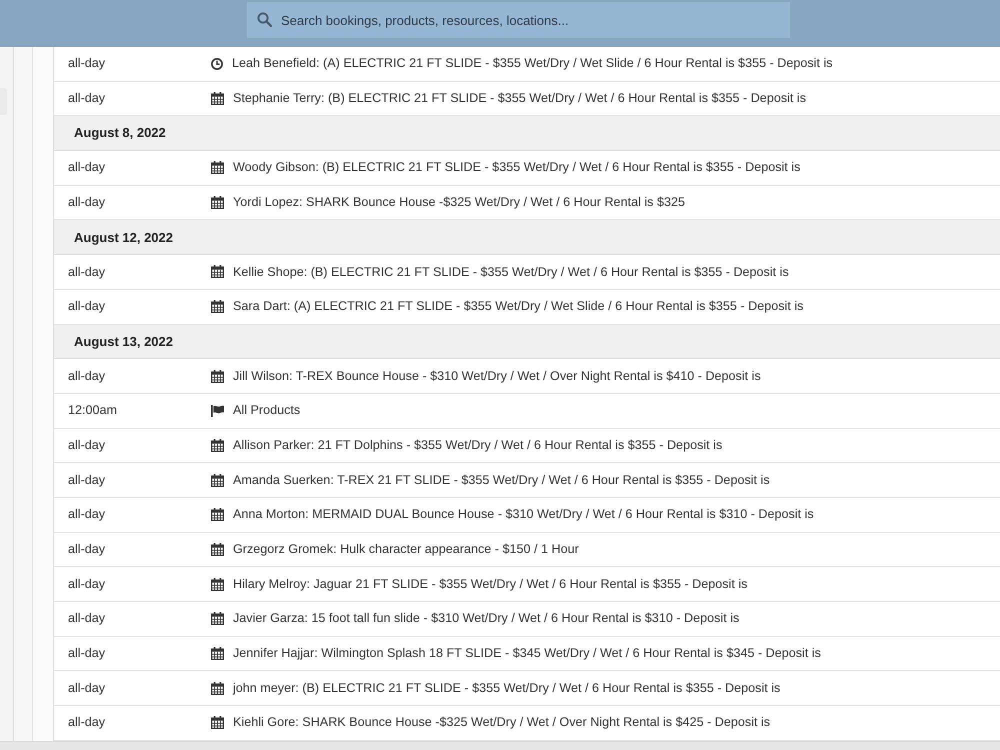 This screenshot has width=1000, height=750. What do you see at coordinates (527, 134) in the screenshot?
I see `date-header: August 8, 2022` at bounding box center [527, 134].